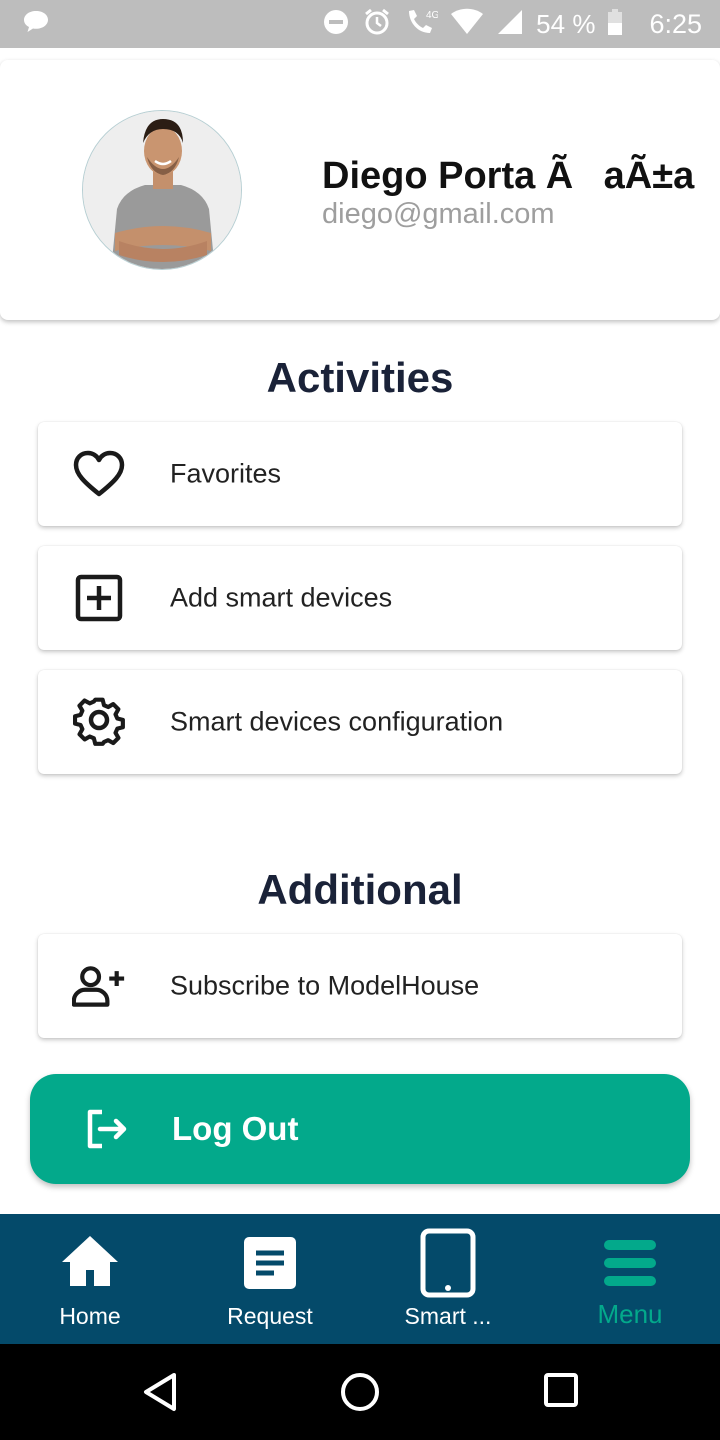 The image size is (720, 1440). I want to click on nav-home: Home, so click(90, 1279).